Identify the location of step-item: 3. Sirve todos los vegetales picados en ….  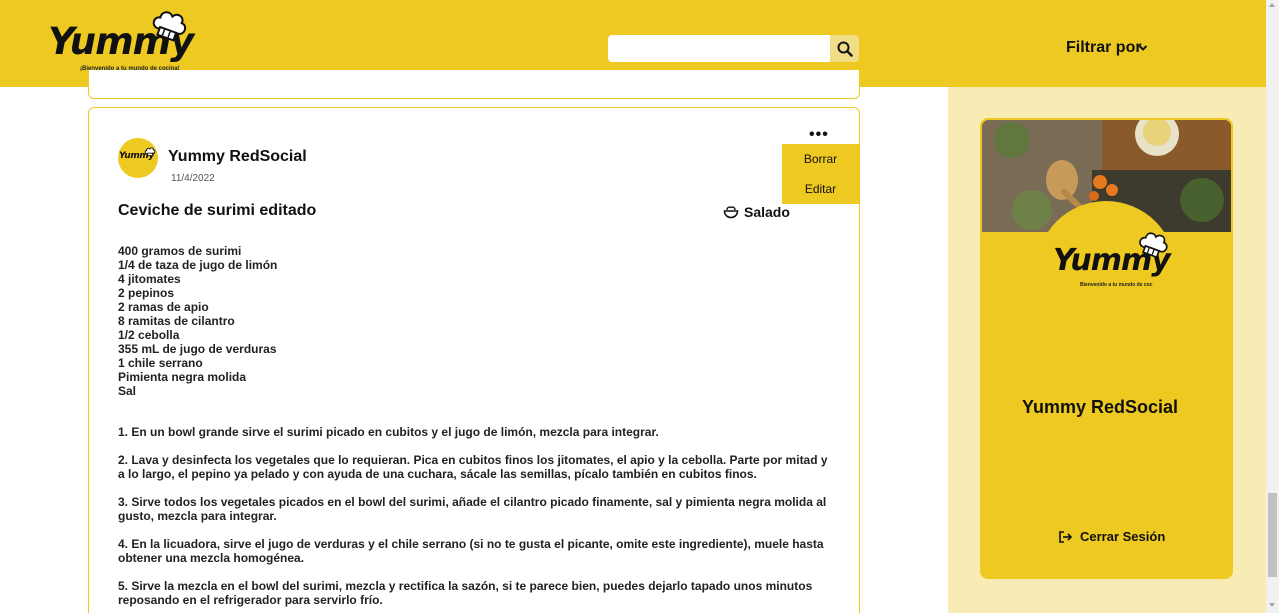
(472, 509).